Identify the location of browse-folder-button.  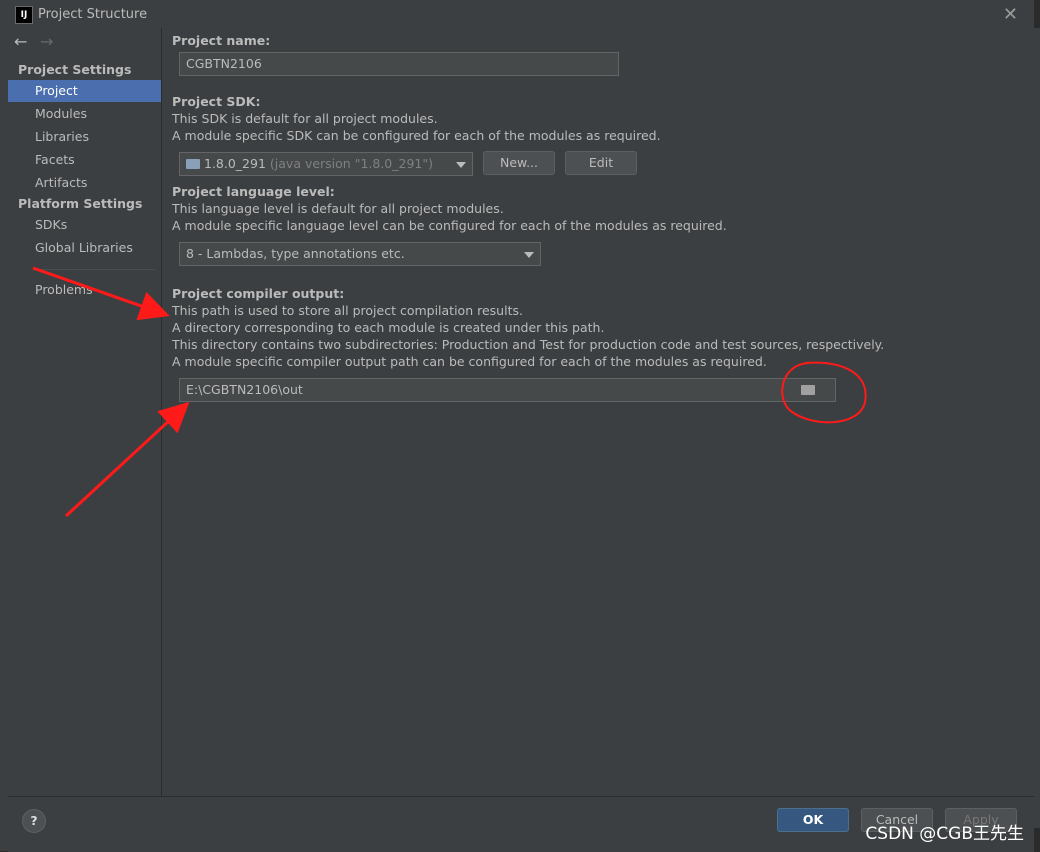
(809, 390).